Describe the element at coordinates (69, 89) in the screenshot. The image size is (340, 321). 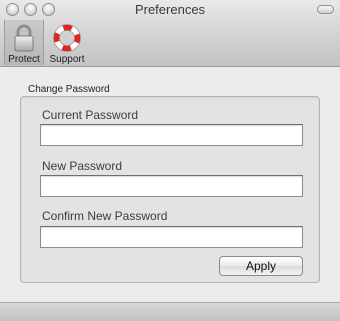
I see `change-password-group-title: Change Password` at that location.